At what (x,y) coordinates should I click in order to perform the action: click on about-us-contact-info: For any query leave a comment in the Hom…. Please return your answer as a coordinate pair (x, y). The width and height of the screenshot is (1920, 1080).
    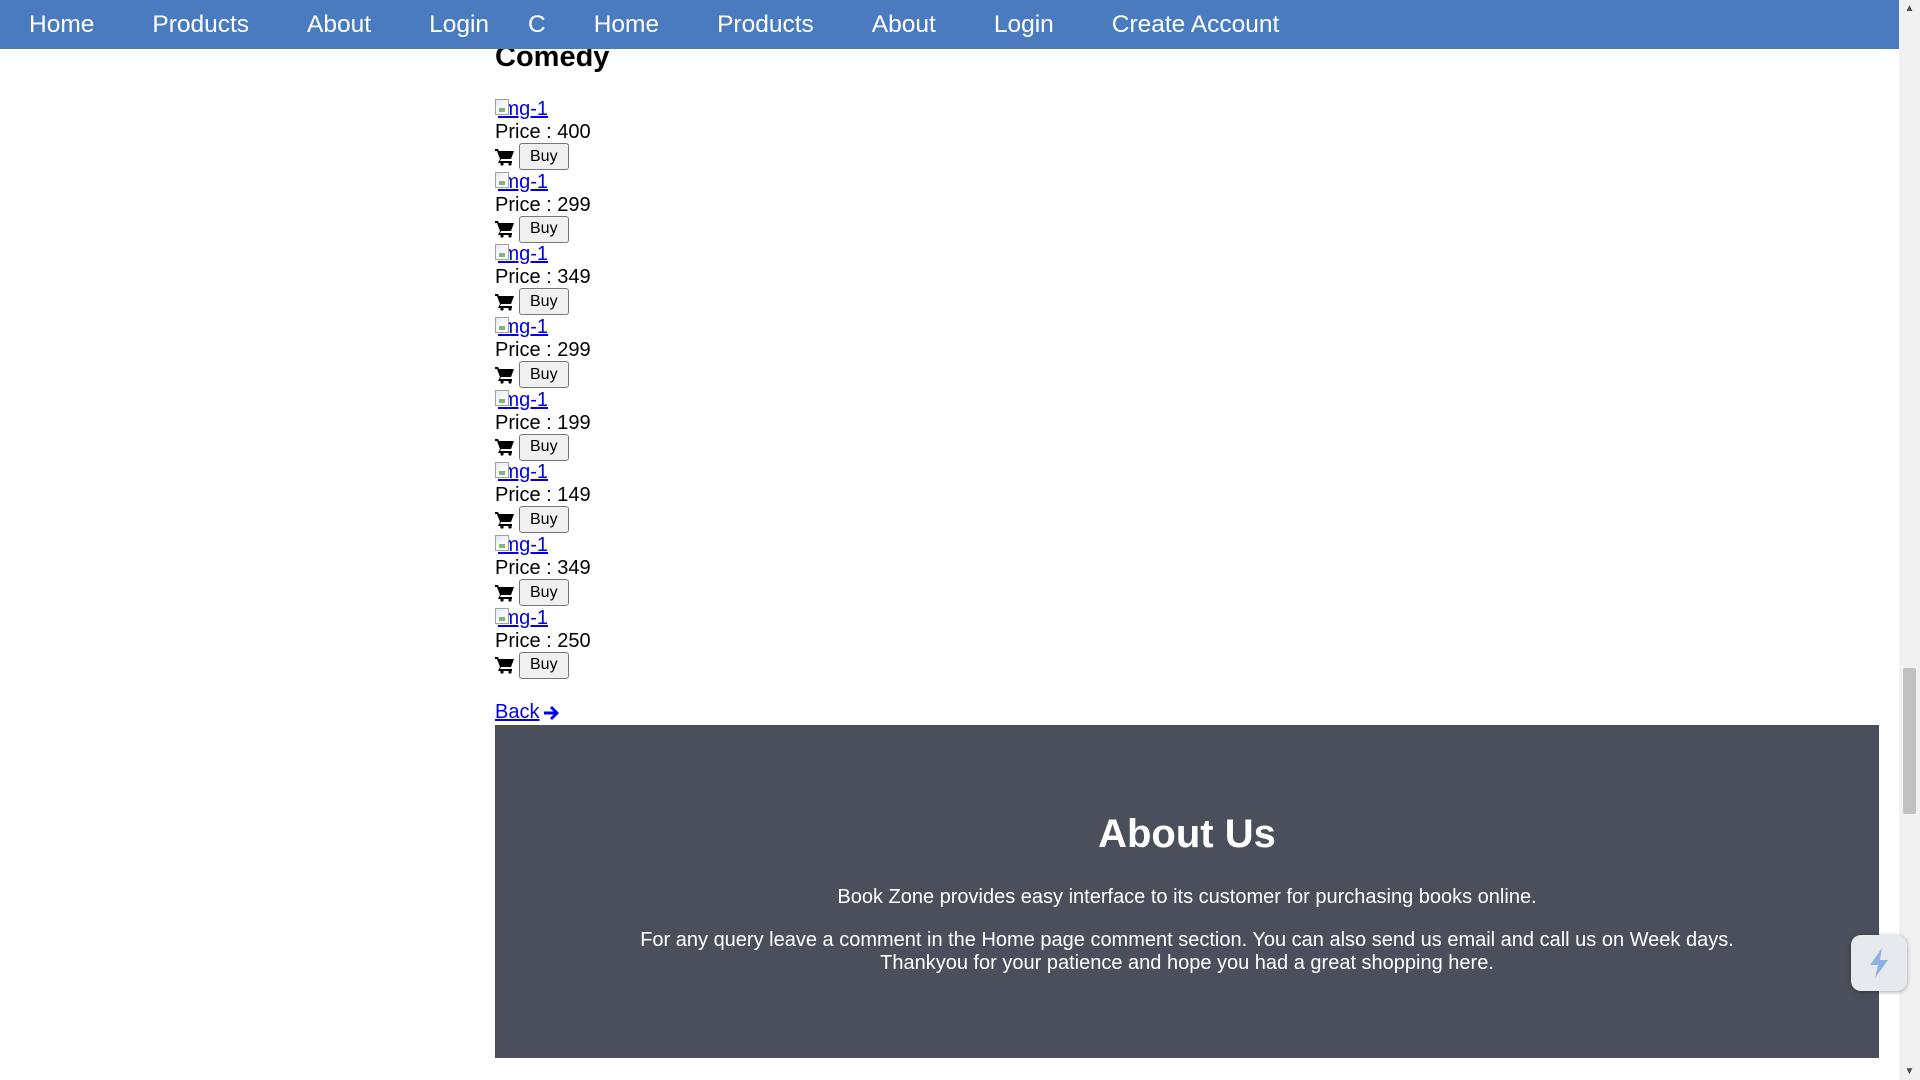
    Looking at the image, I should click on (1187, 951).